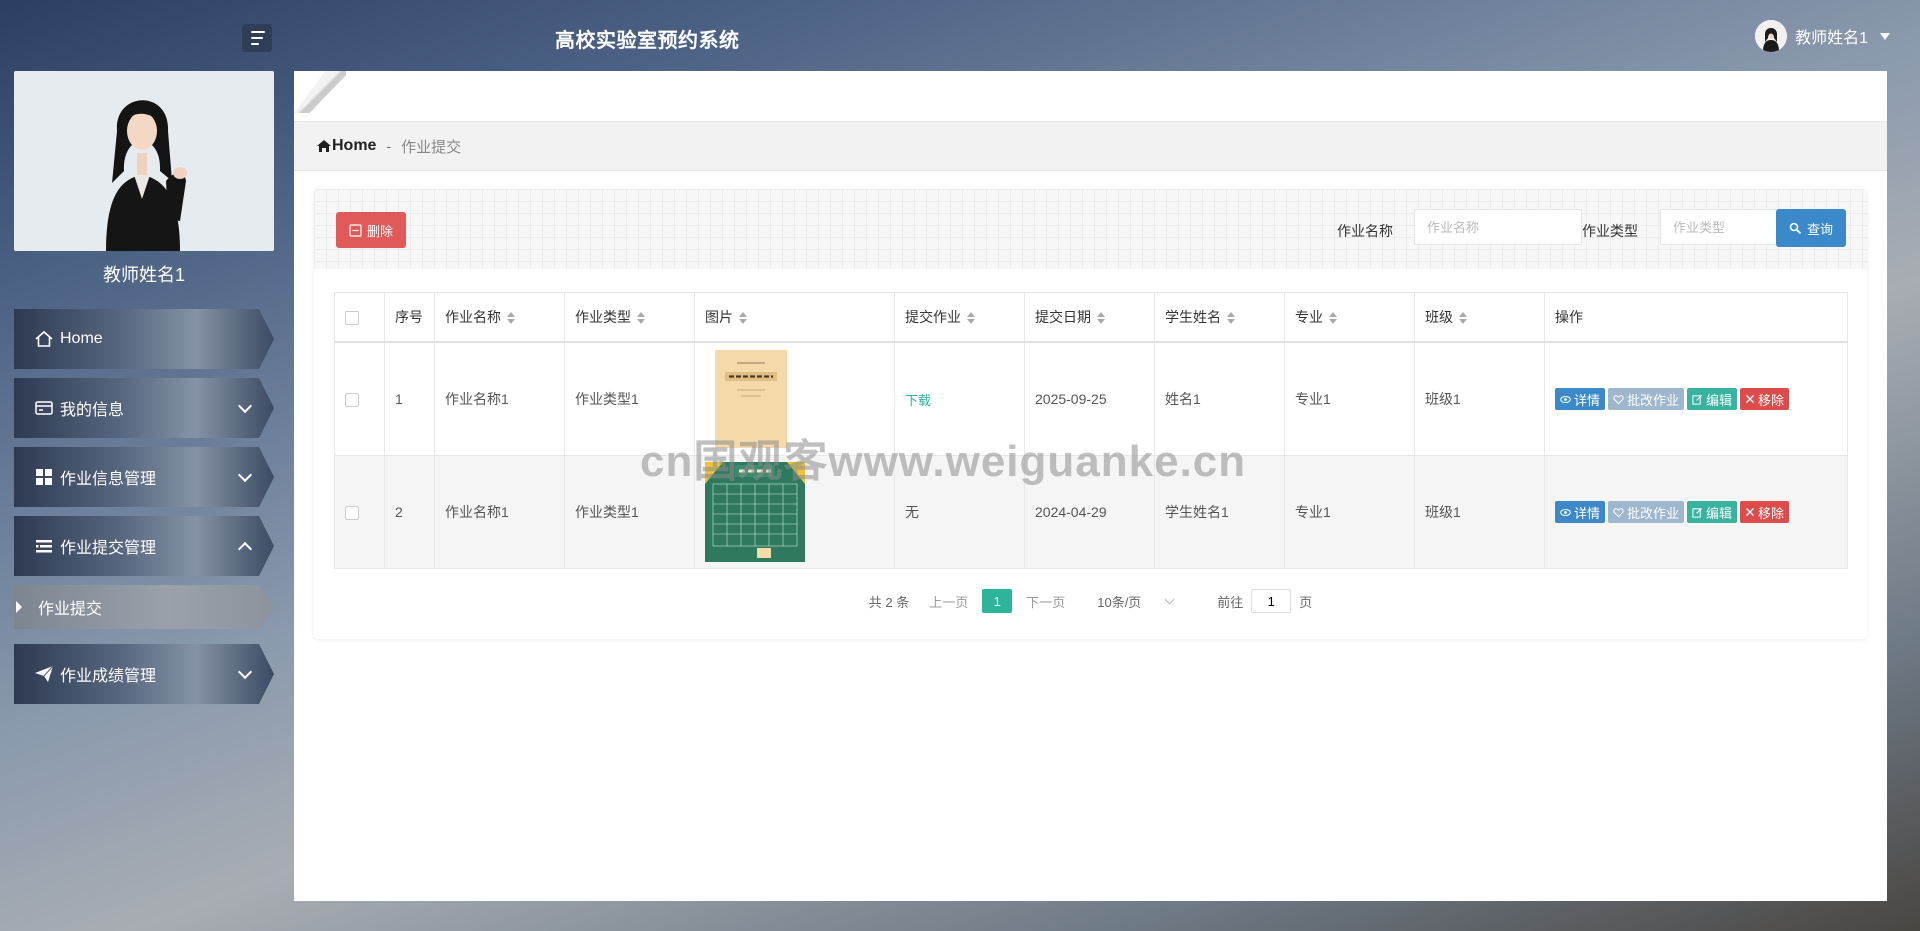  Describe the element at coordinates (245, 549) in the screenshot. I see `chevron-up-icon` at that location.